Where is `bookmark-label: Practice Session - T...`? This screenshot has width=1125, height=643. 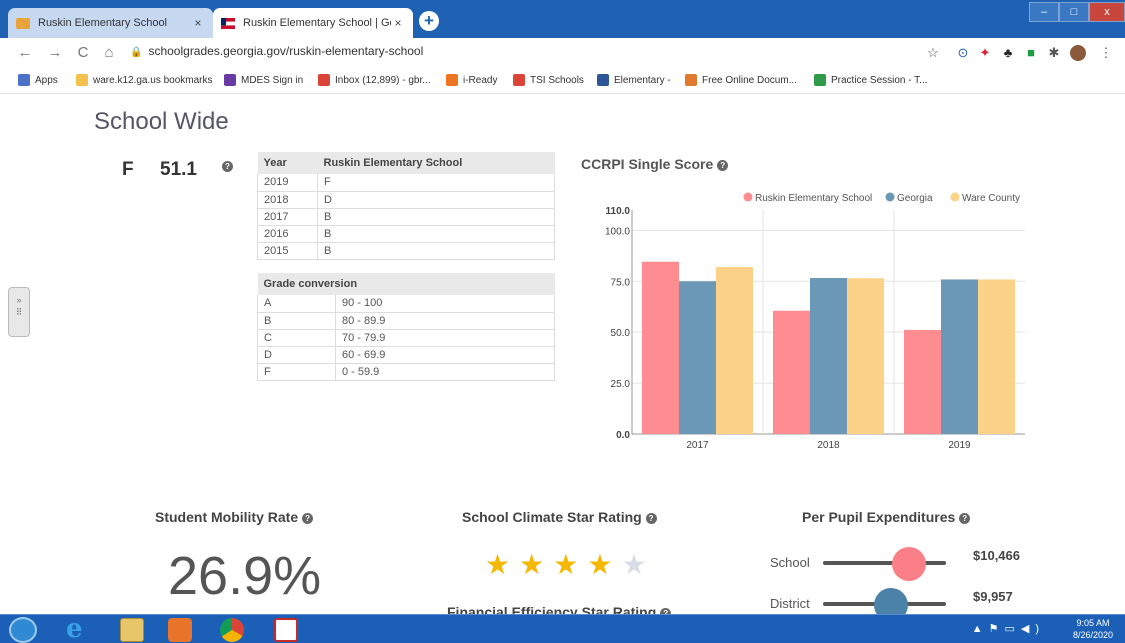 bookmark-label: Practice Session - T... is located at coordinates (879, 80).